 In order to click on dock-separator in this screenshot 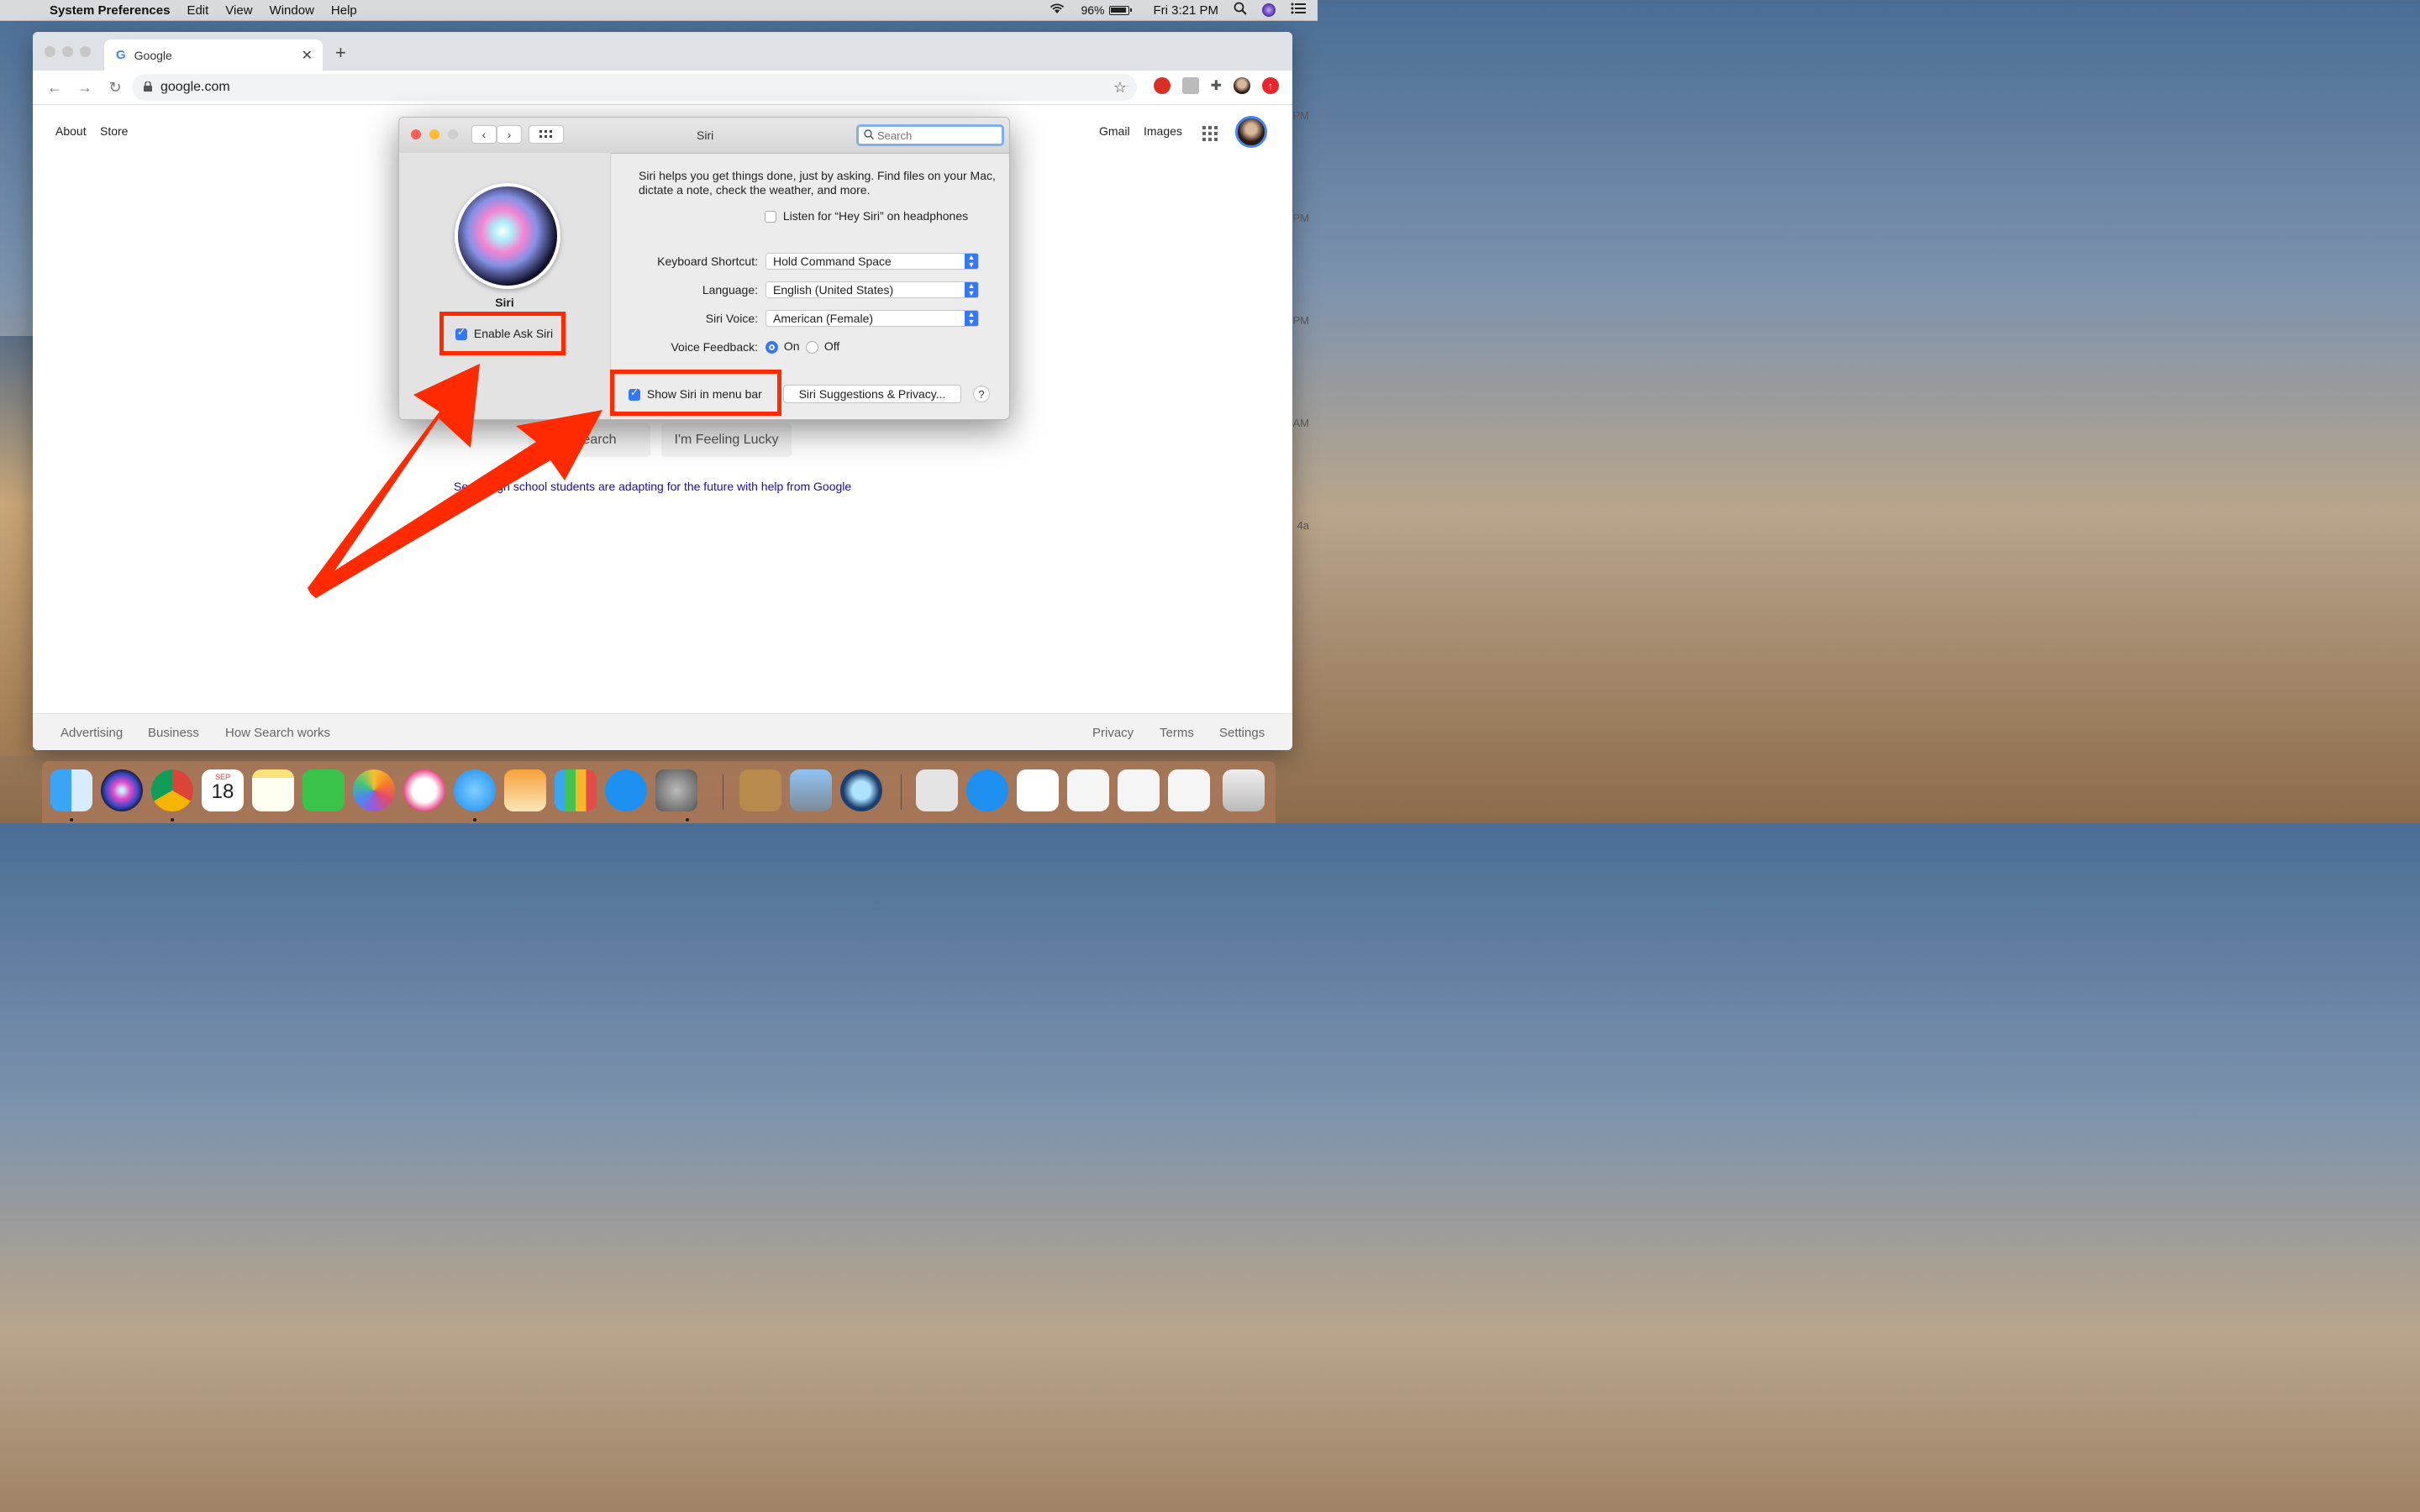, I will do `click(901, 792)`.